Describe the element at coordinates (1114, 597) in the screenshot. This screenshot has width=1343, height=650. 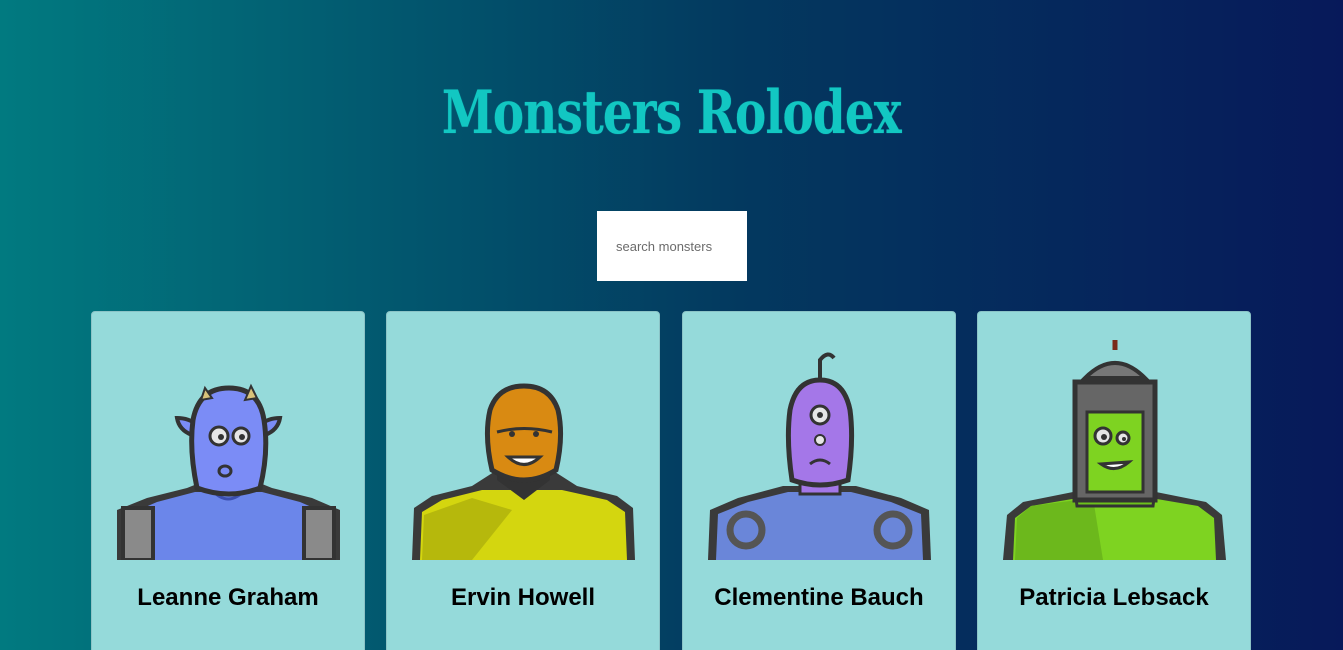
I see `monster-name: Patricia Lebsack` at that location.